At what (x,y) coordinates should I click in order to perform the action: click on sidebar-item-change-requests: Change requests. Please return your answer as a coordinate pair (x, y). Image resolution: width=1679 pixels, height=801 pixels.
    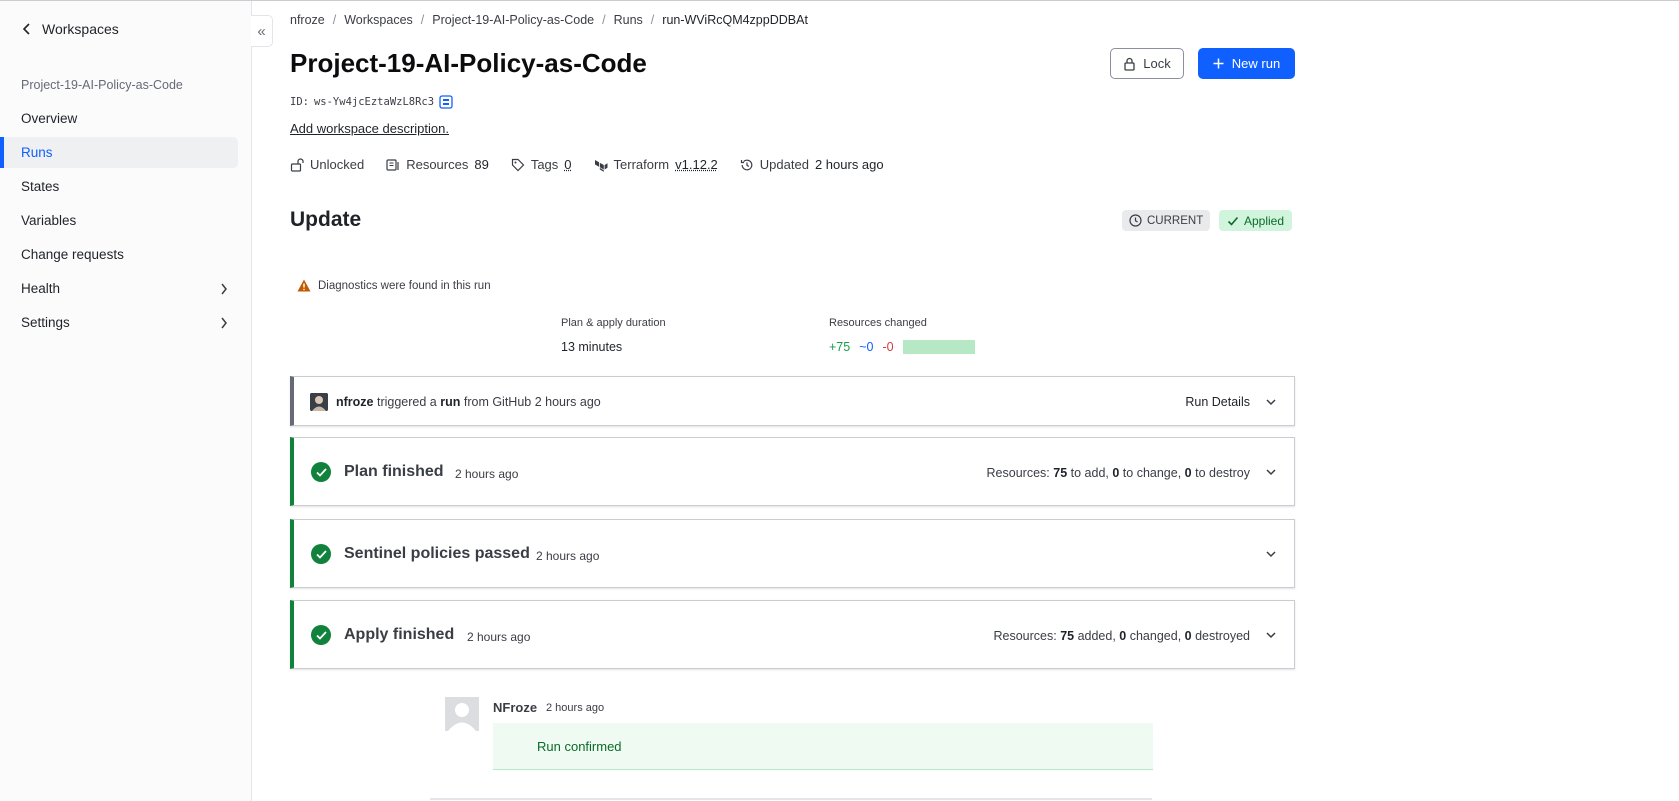
    Looking at the image, I should click on (119, 254).